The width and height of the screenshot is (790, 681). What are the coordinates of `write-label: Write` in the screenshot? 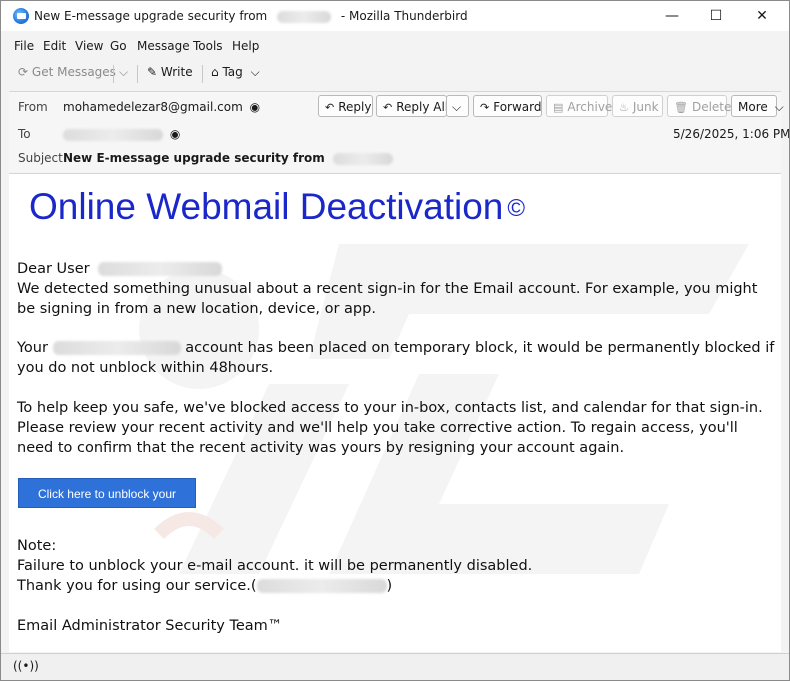 It's located at (176, 72).